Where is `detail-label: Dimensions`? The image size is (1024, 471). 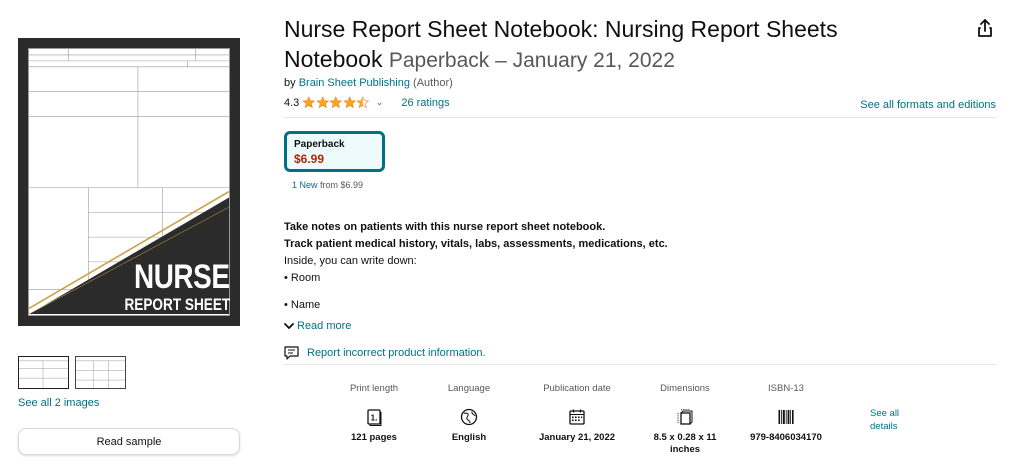 detail-label: Dimensions is located at coordinates (685, 388).